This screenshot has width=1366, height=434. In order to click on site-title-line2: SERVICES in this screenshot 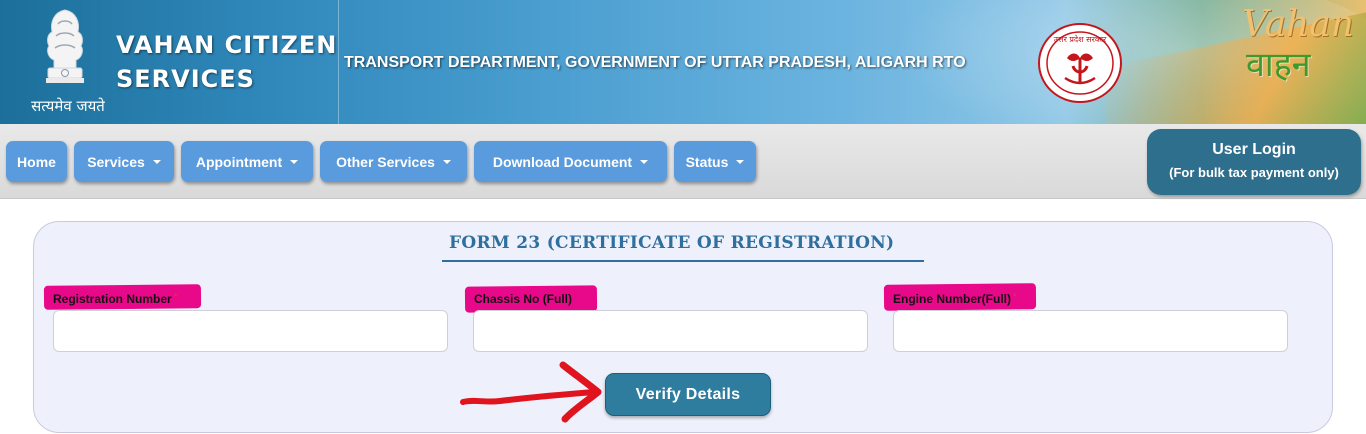, I will do `click(185, 79)`.